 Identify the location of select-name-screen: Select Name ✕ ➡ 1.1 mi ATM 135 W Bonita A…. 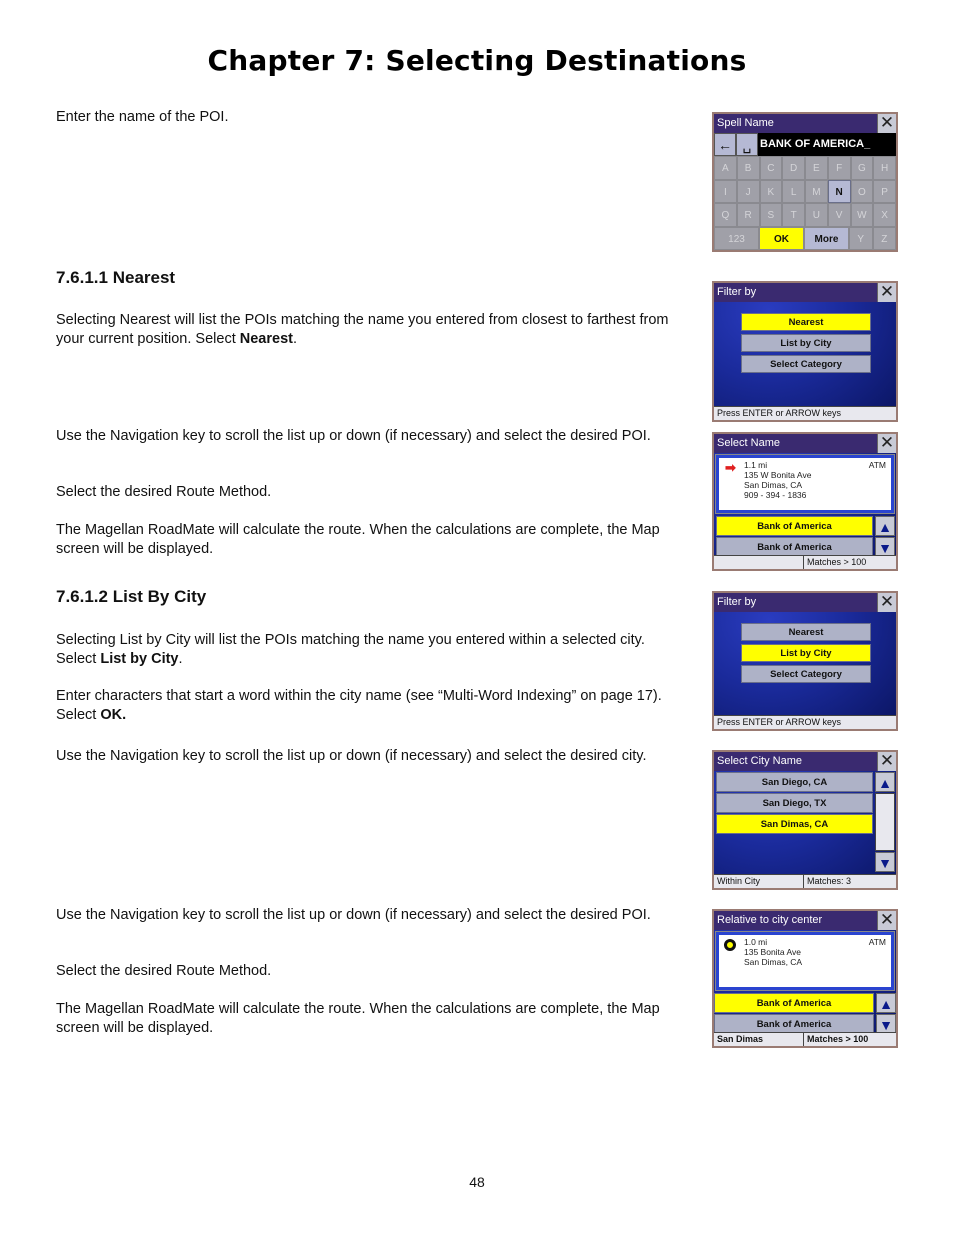
(805, 501).